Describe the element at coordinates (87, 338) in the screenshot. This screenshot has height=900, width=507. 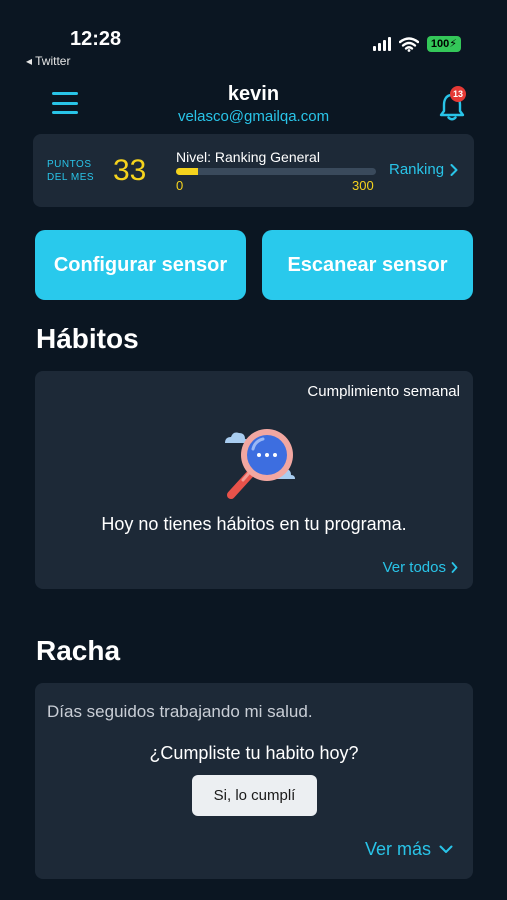
I see `habits-title: Hábitos` at that location.